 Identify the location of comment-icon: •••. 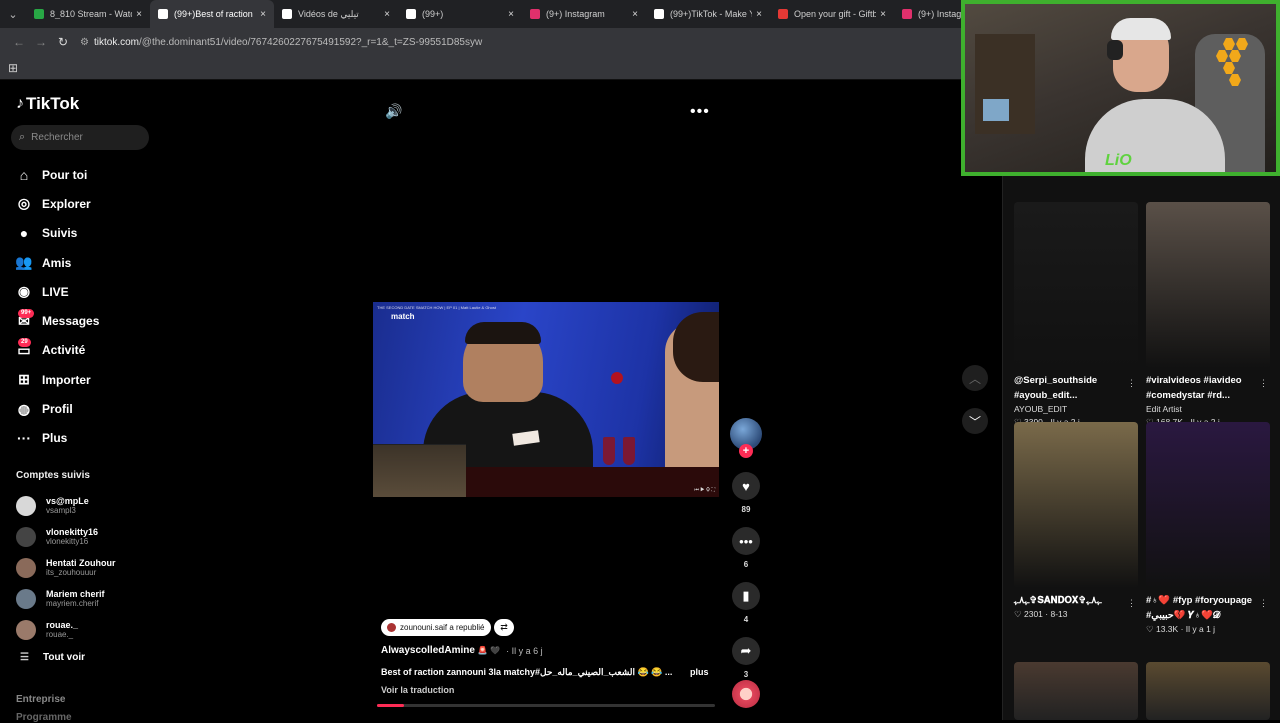
(746, 541).